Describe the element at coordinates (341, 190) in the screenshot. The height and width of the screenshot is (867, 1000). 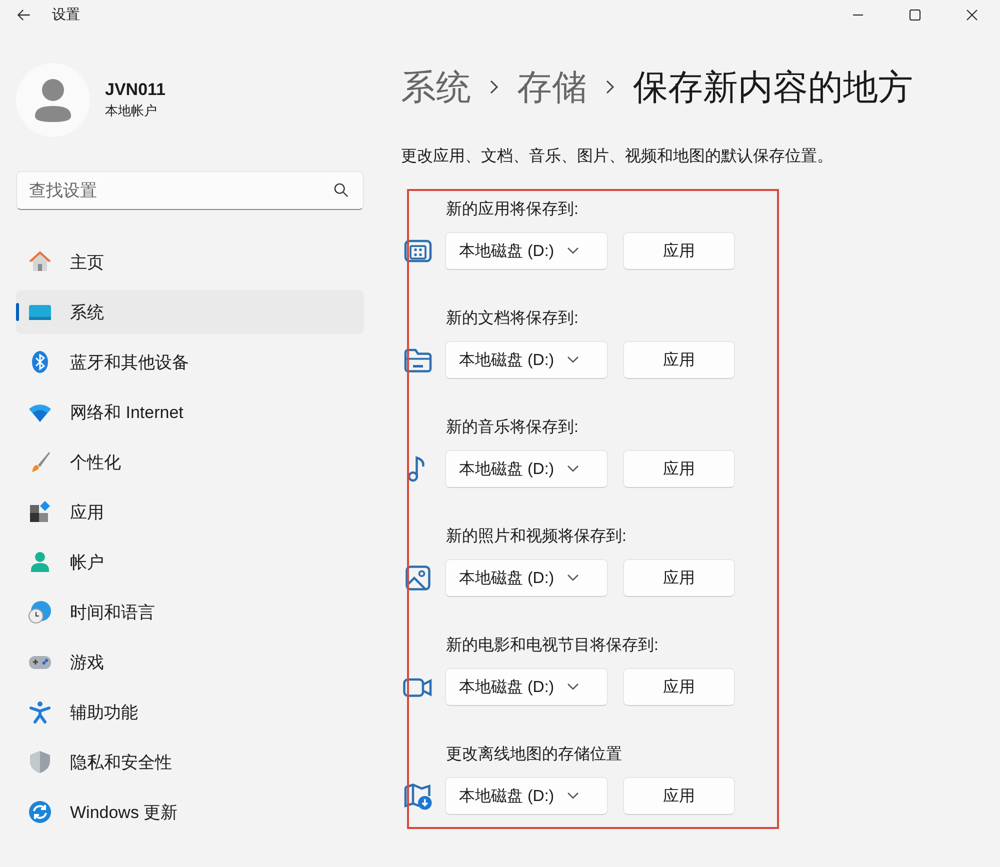
I see `search-icon` at that location.